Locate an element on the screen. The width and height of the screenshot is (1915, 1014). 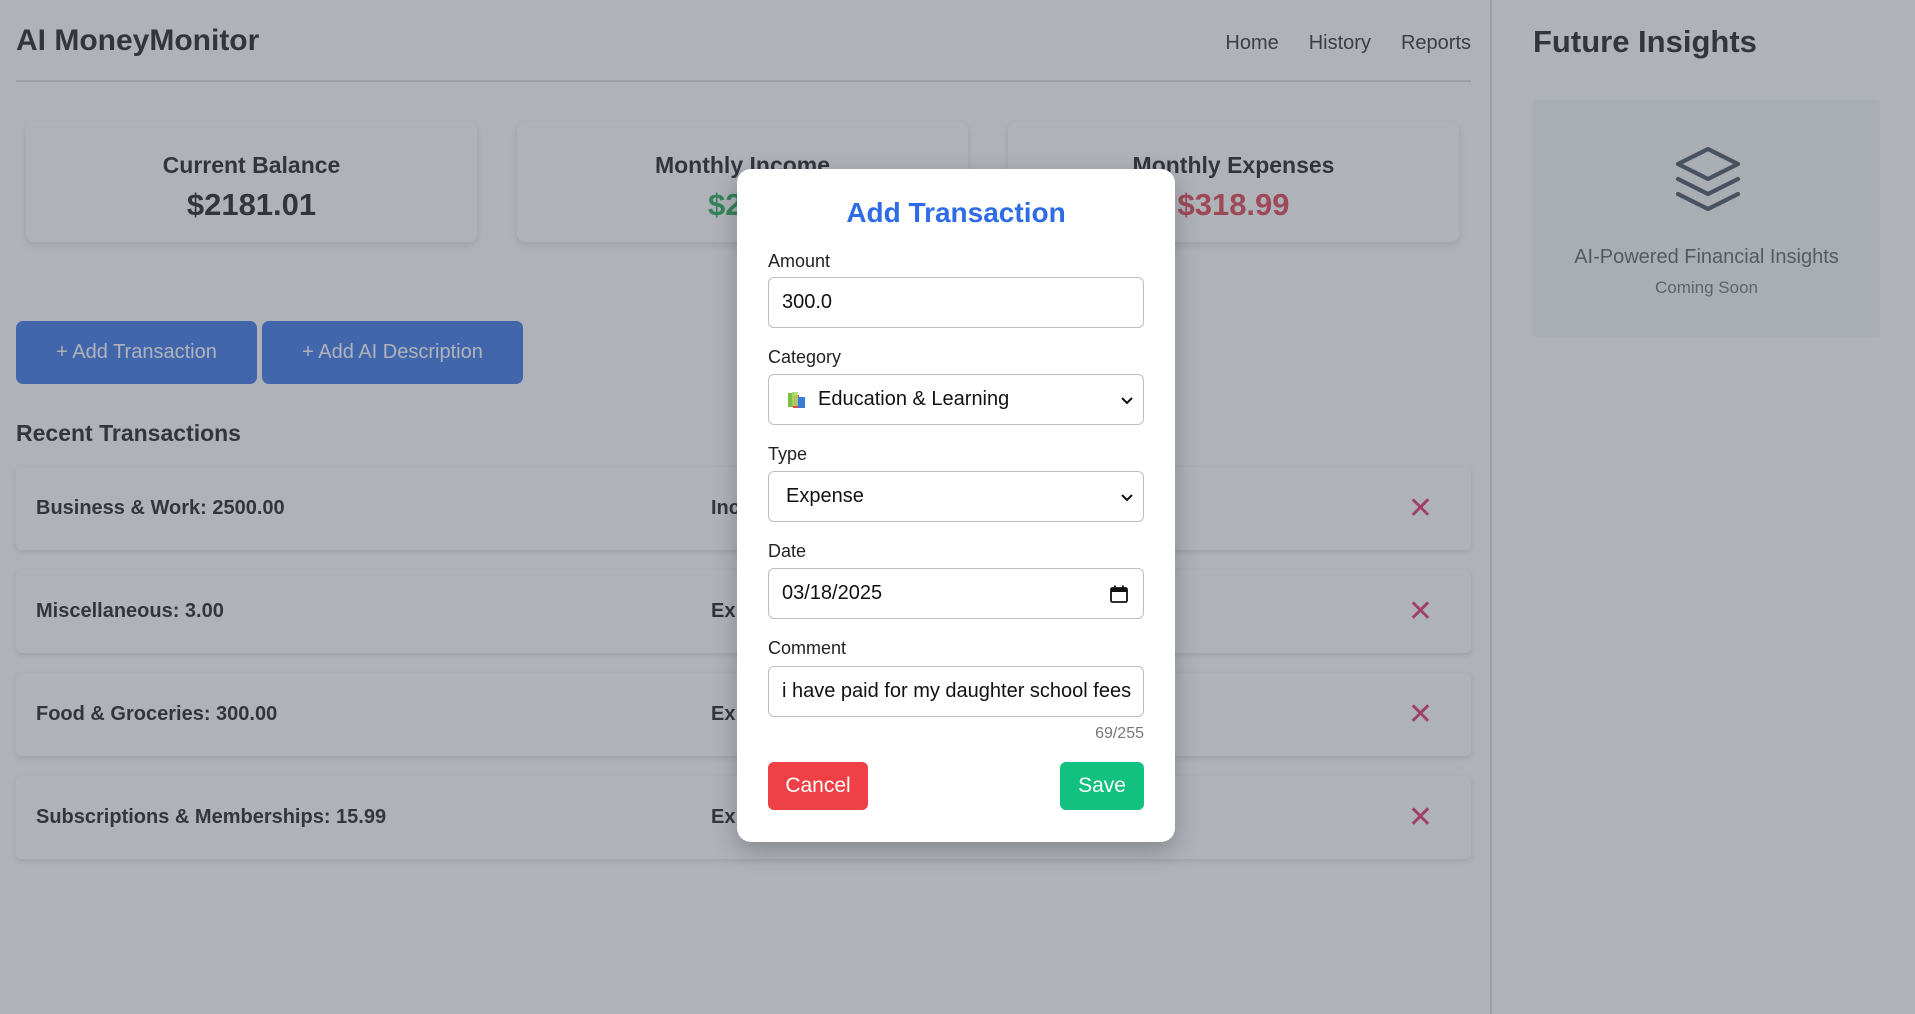
date-input: 03/18/2025 is located at coordinates (956, 593).